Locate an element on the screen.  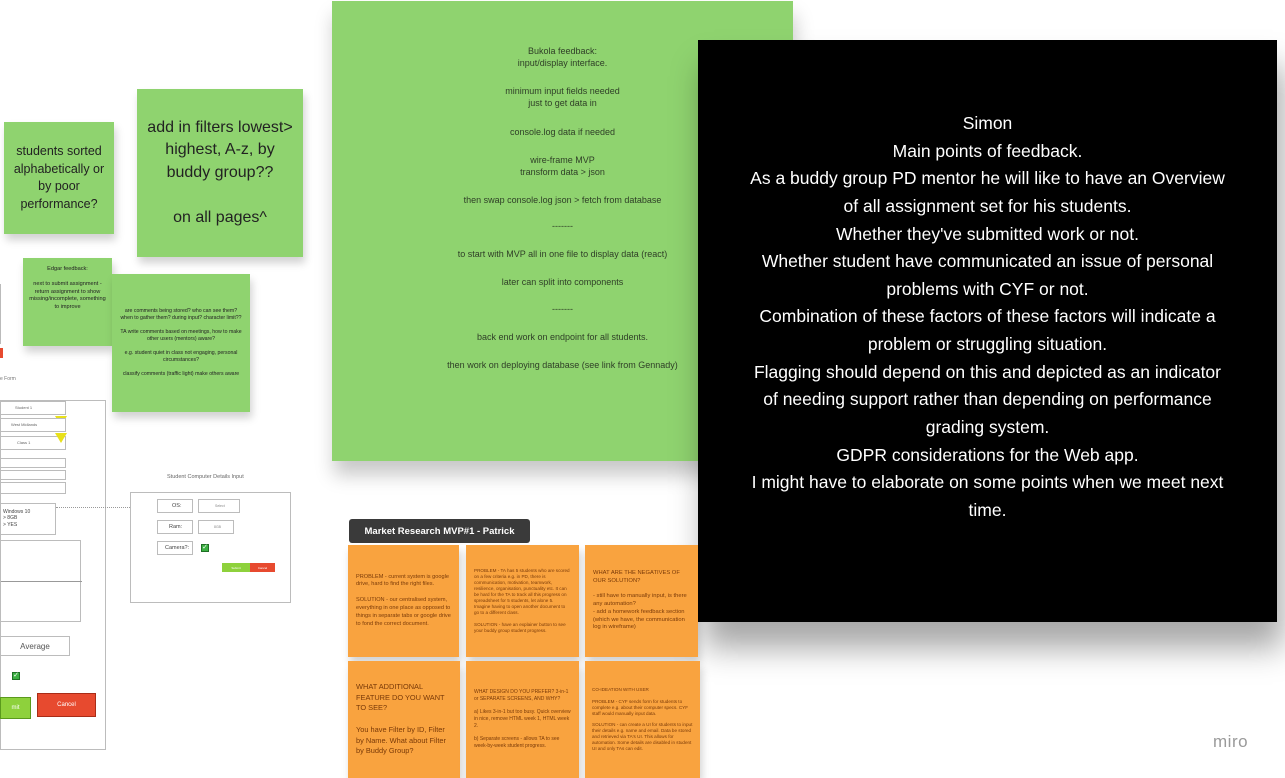
computer-submit-button: Submit is located at coordinates (236, 567).